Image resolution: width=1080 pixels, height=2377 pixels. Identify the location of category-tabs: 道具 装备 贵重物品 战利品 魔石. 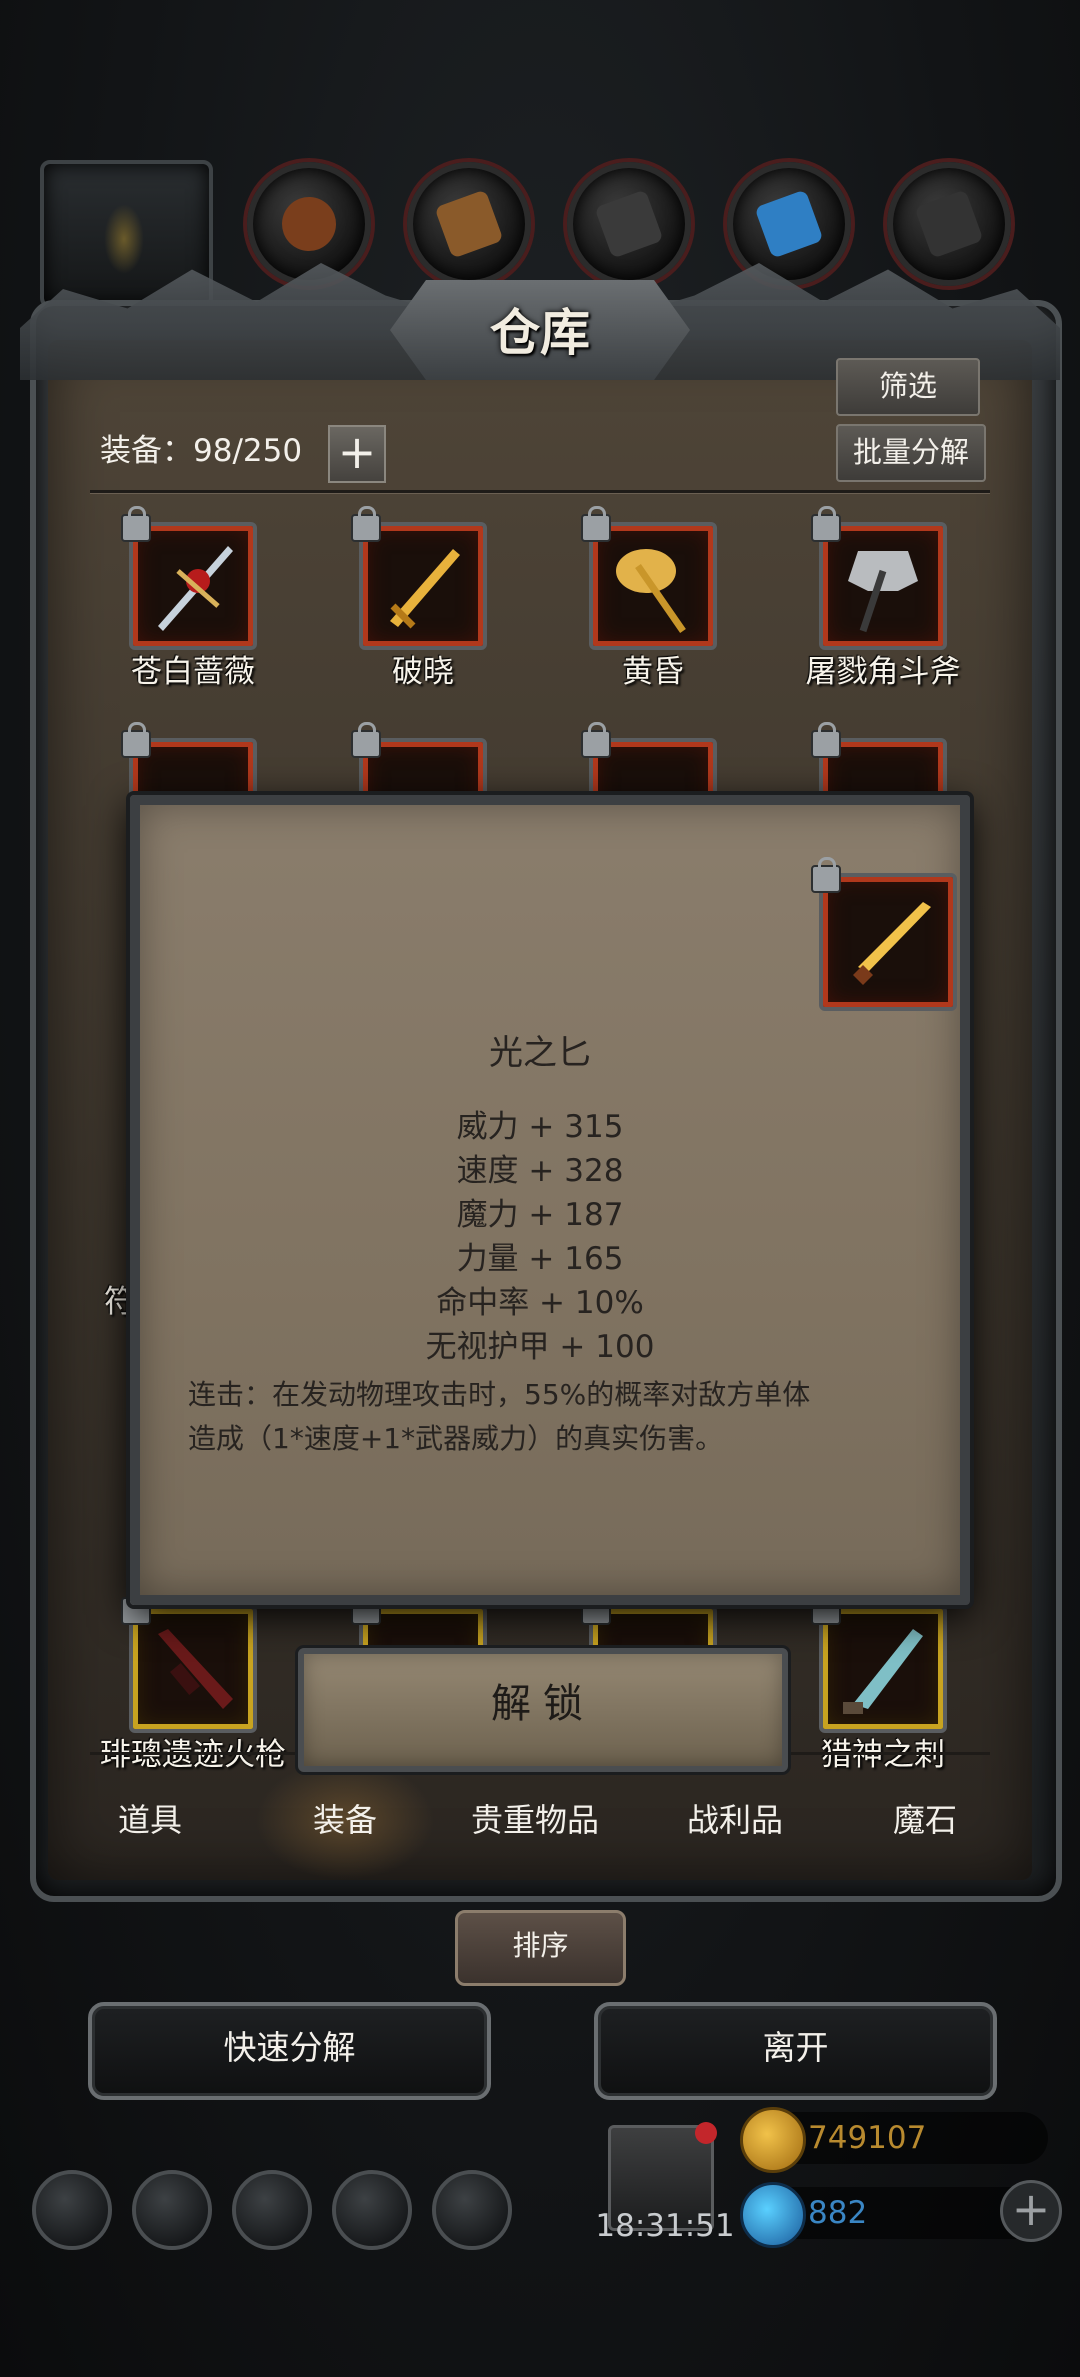
(540, 1820).